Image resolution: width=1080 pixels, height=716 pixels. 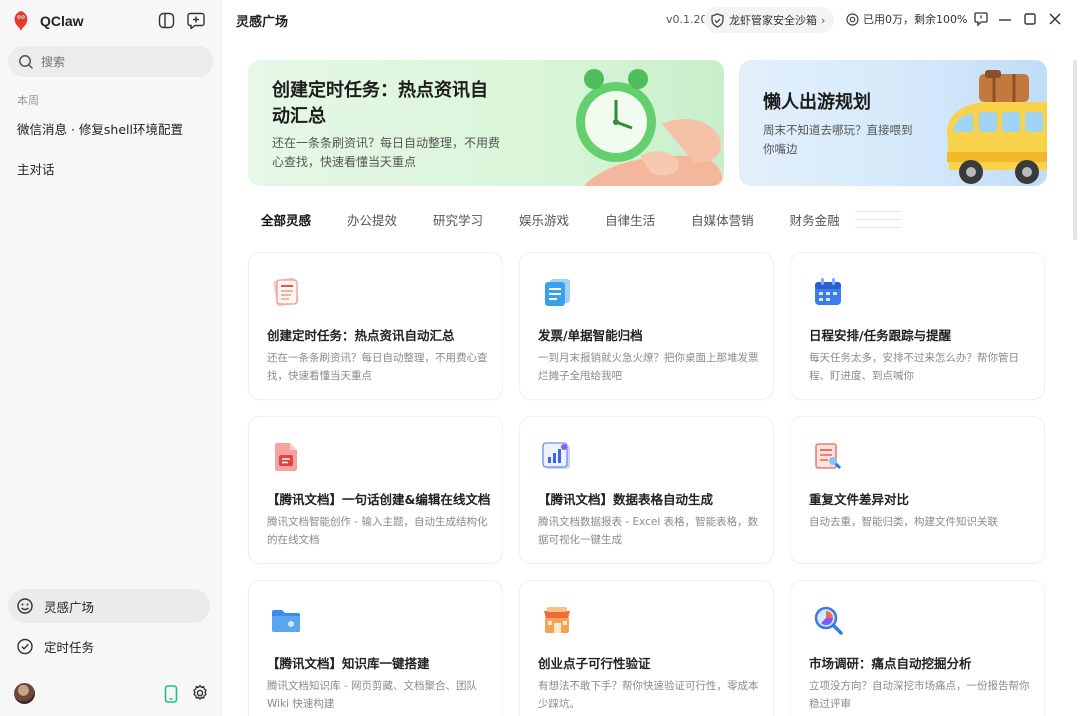 I want to click on search-box, so click(x=110, y=61).